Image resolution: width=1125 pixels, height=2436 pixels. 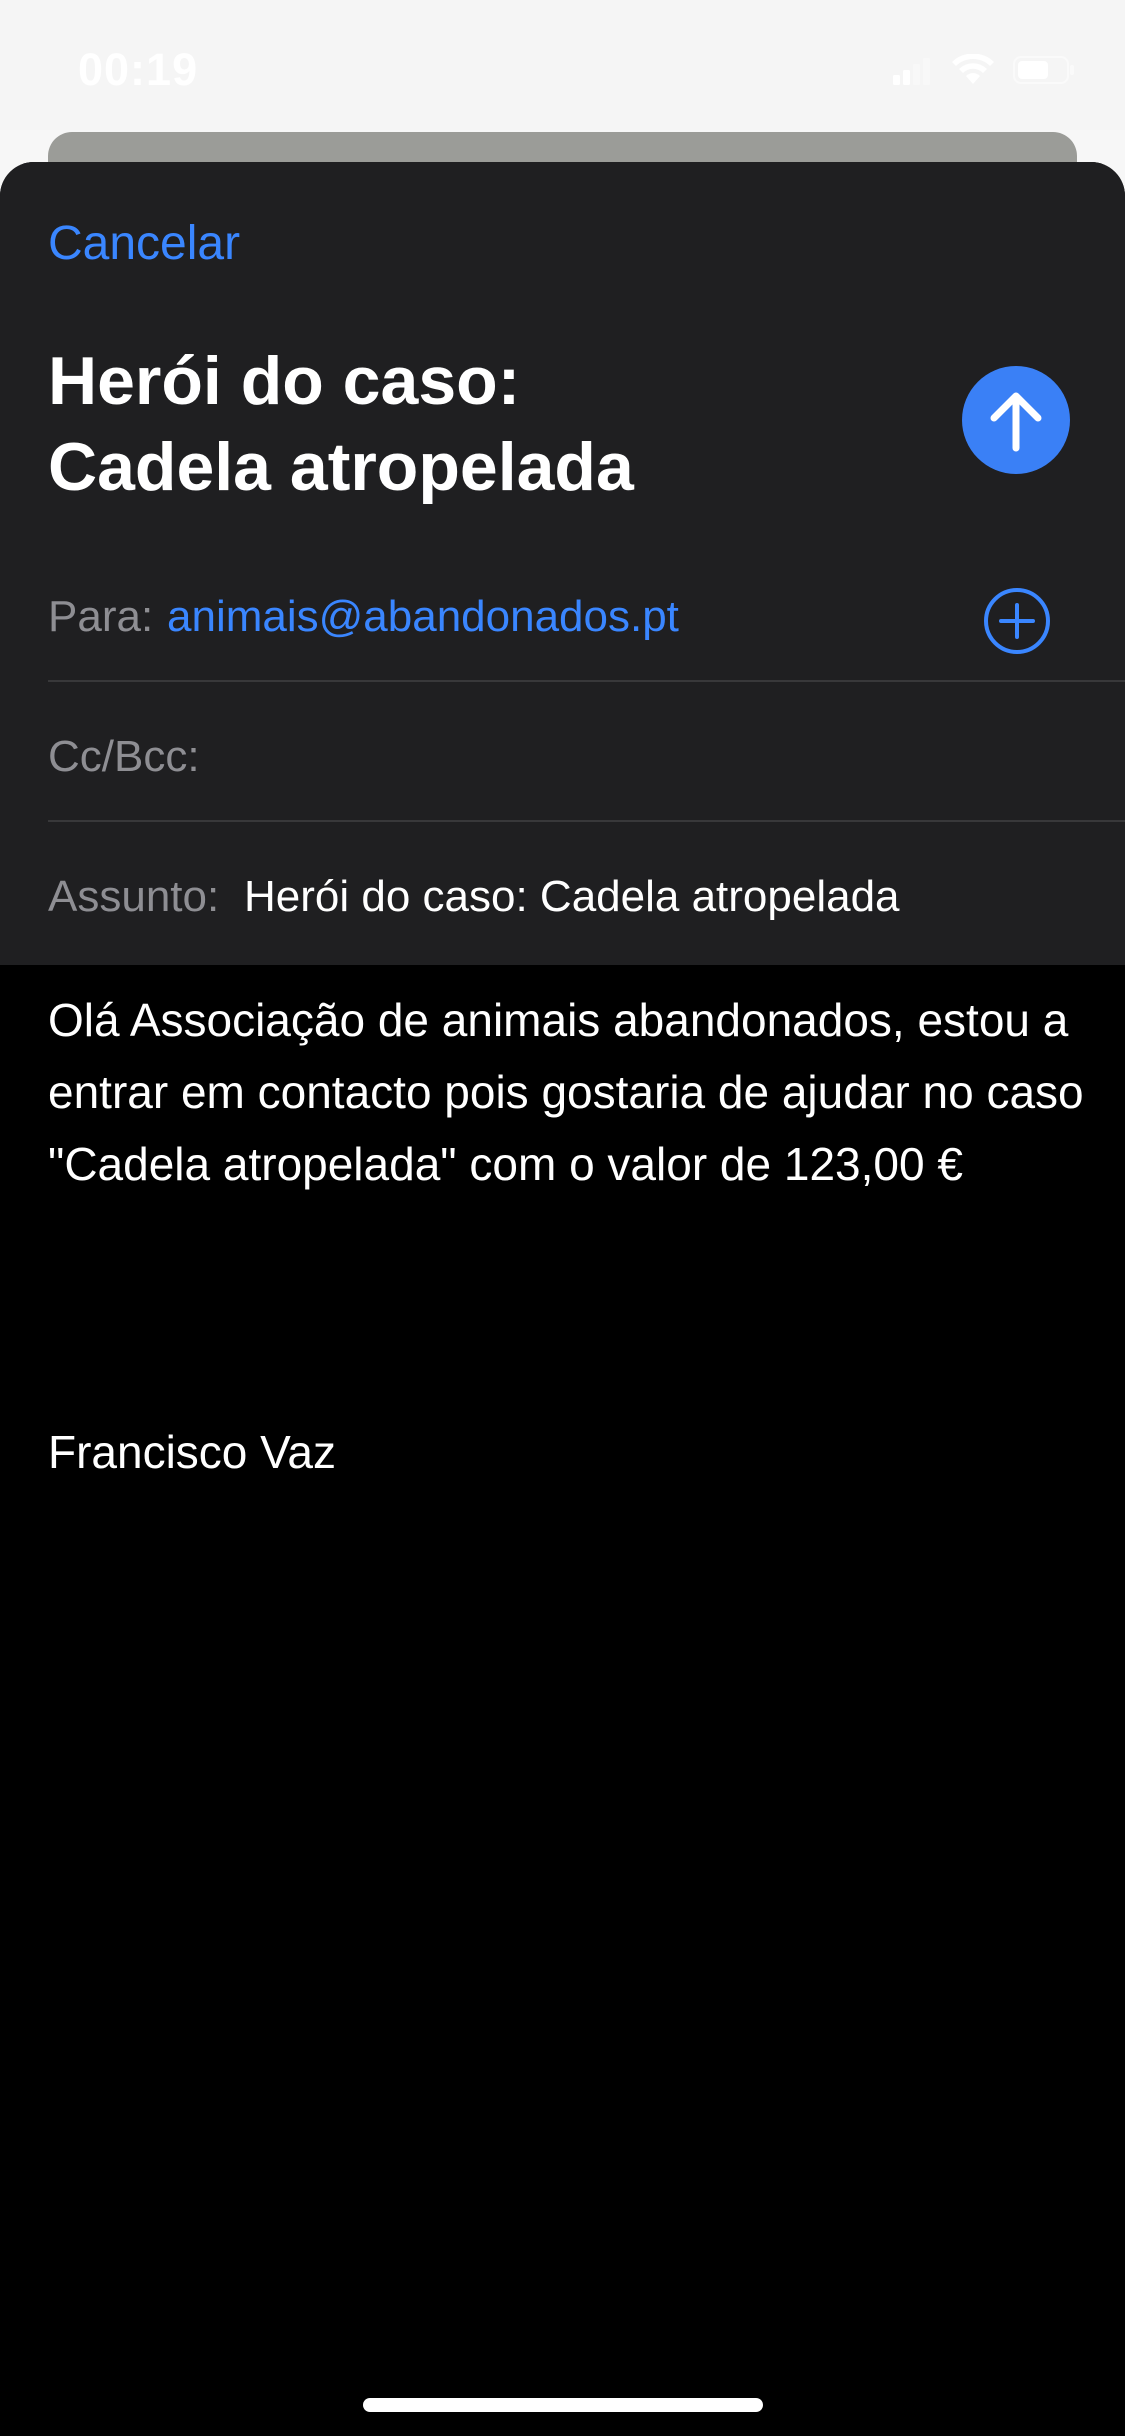 I want to click on battery-icon, so click(x=1043, y=70).